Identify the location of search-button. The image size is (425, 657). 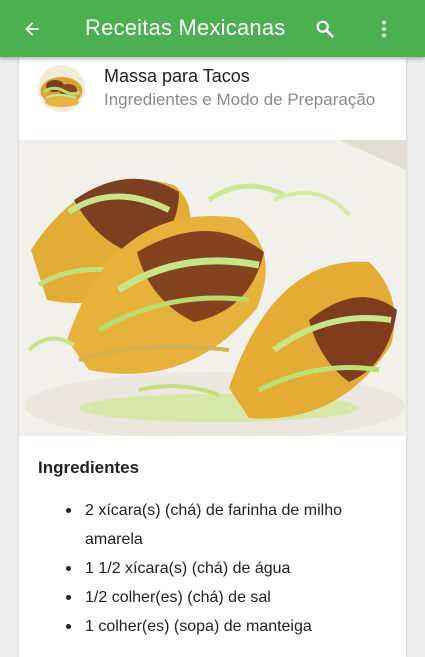
(325, 29).